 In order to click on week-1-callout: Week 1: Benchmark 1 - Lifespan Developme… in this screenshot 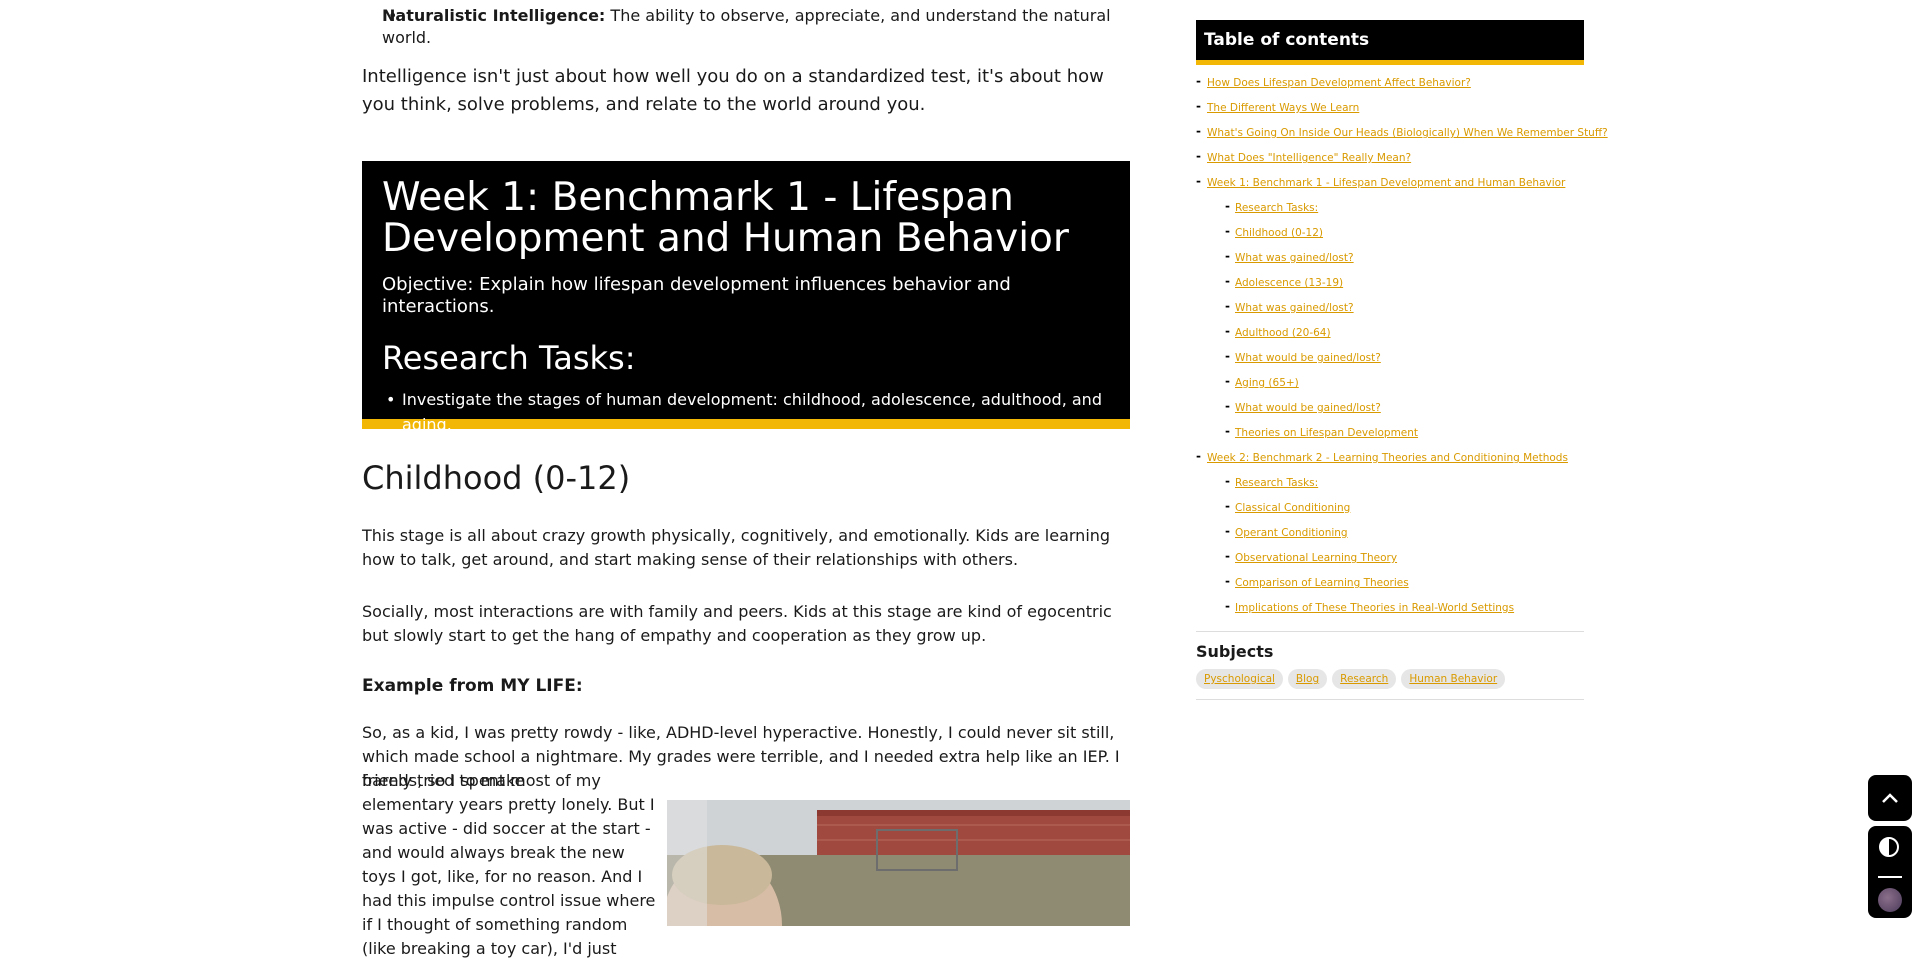, I will do `click(746, 311)`.